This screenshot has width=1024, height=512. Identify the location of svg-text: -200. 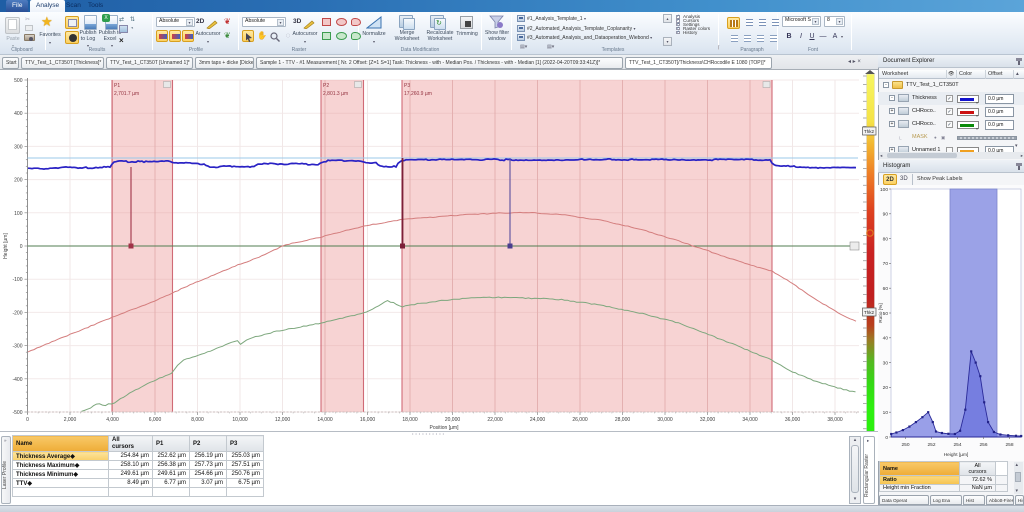
(17, 313).